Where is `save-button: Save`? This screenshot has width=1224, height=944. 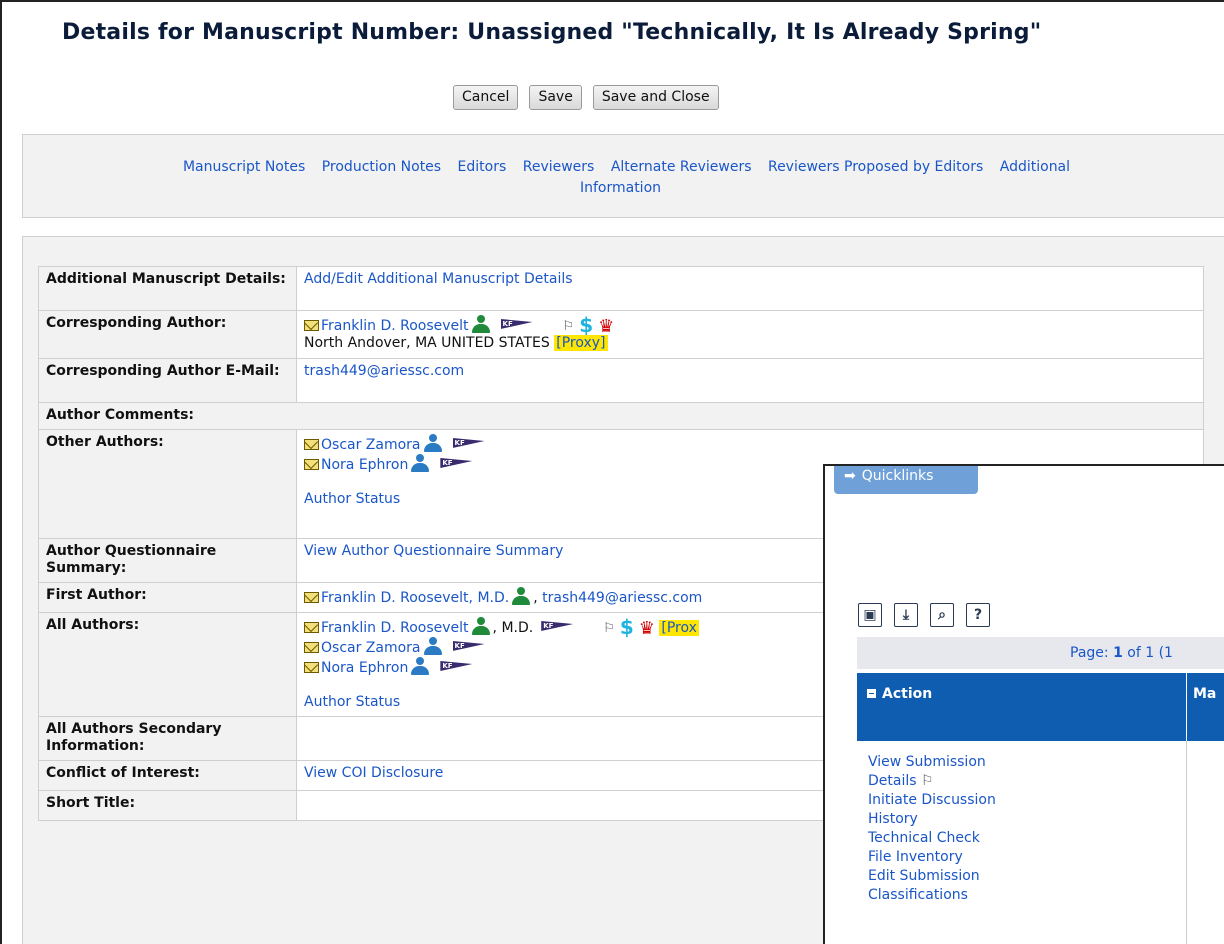
save-button: Save is located at coordinates (555, 97).